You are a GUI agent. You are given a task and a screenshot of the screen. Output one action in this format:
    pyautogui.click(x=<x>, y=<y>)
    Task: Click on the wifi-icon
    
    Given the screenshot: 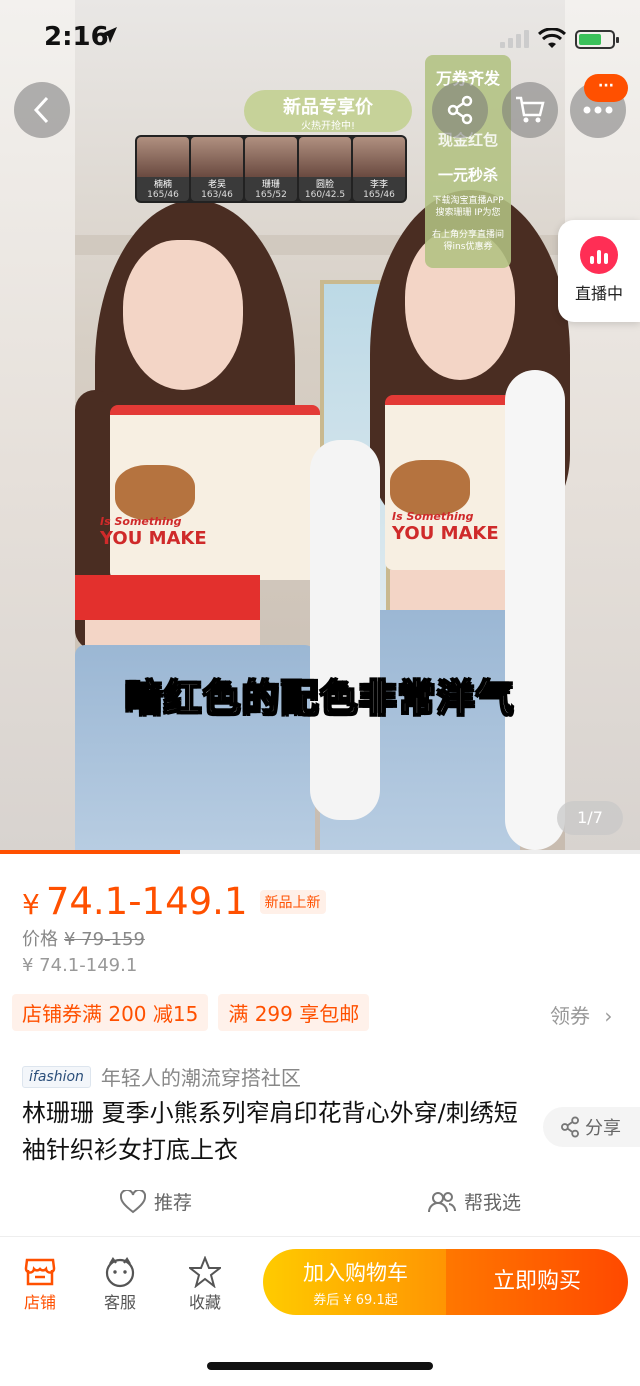 What is the action you would take?
    pyautogui.click(x=552, y=38)
    